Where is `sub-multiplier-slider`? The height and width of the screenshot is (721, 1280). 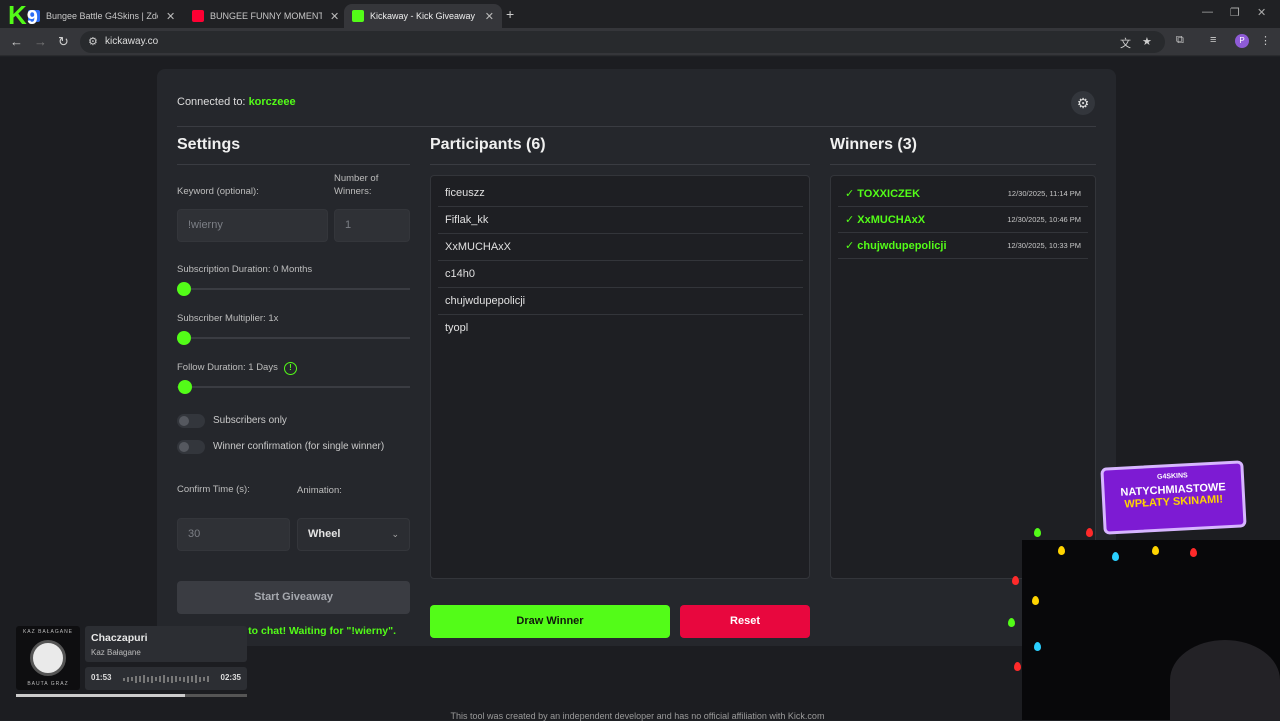 sub-multiplier-slider is located at coordinates (293, 338).